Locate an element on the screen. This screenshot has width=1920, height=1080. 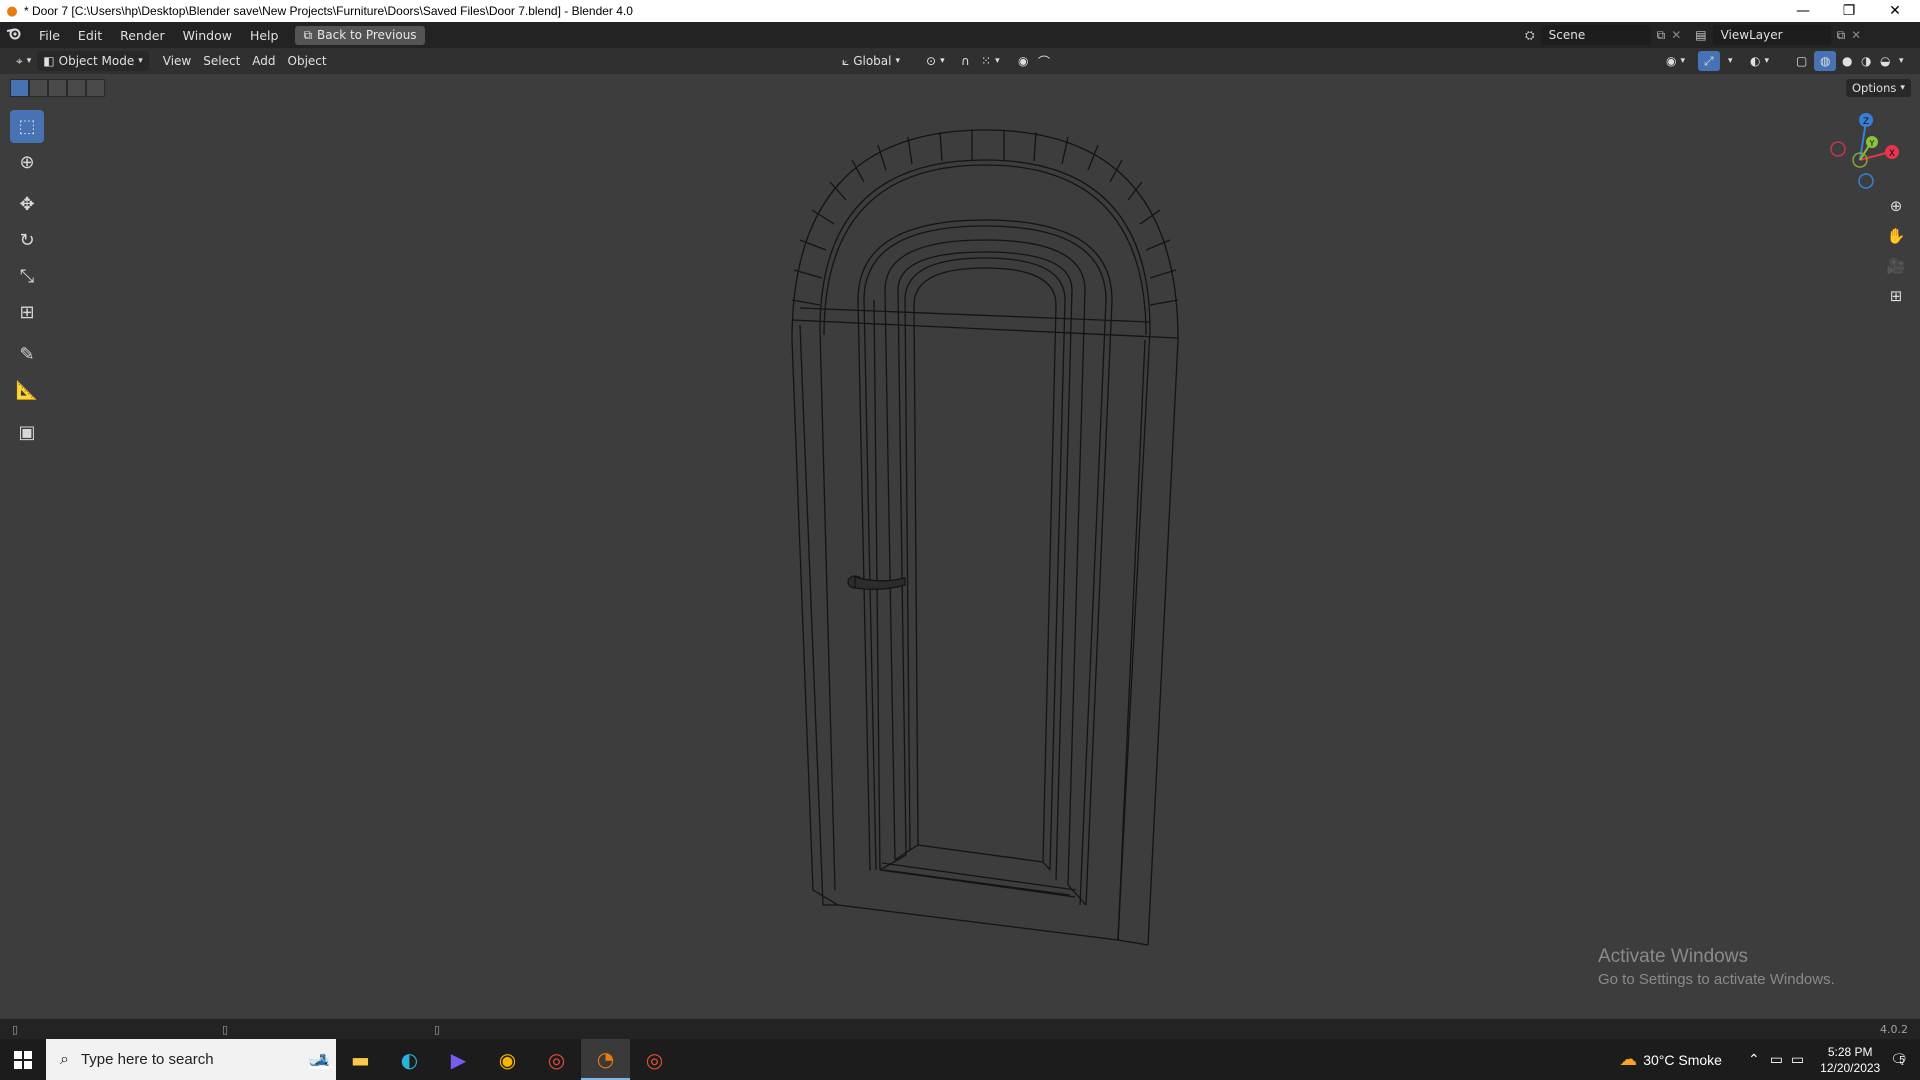
mouse-left-icon: ▯ is located at coordinates (15, 1029).